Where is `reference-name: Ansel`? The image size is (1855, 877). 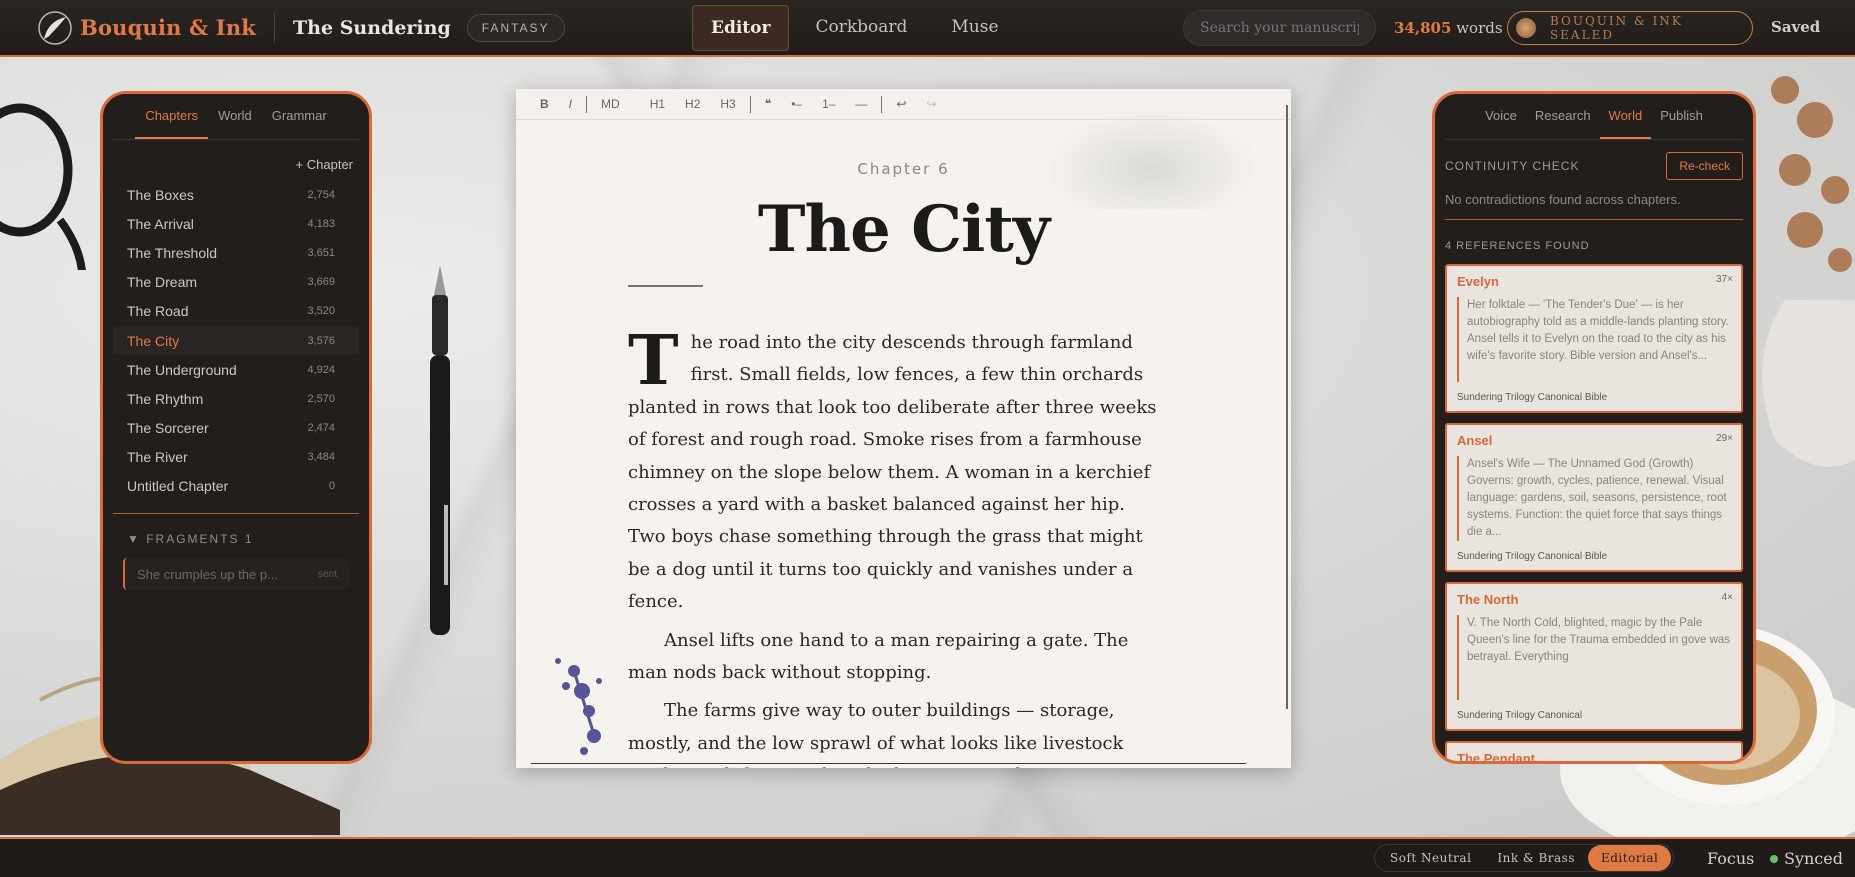 reference-name: Ansel is located at coordinates (1475, 440).